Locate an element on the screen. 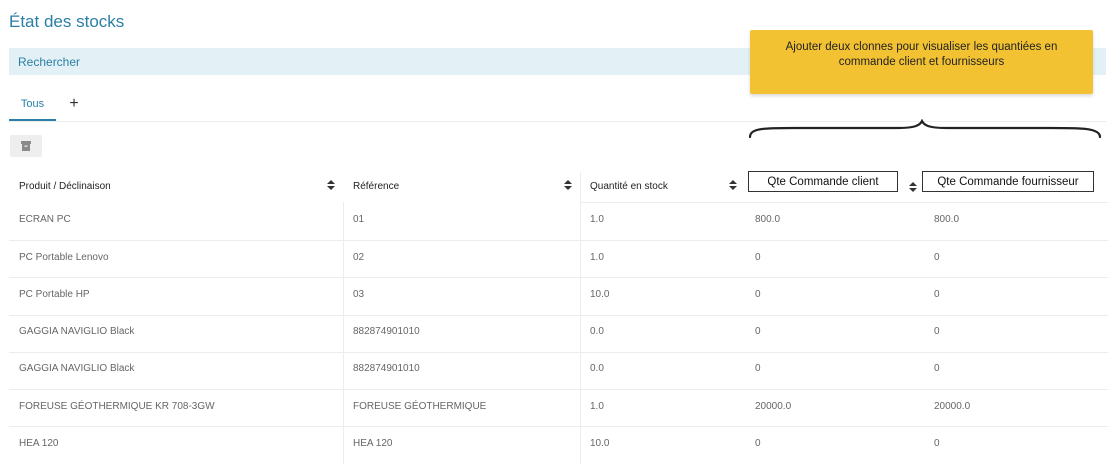 This screenshot has width=1109, height=476. archive-icon is located at coordinates (26, 146).